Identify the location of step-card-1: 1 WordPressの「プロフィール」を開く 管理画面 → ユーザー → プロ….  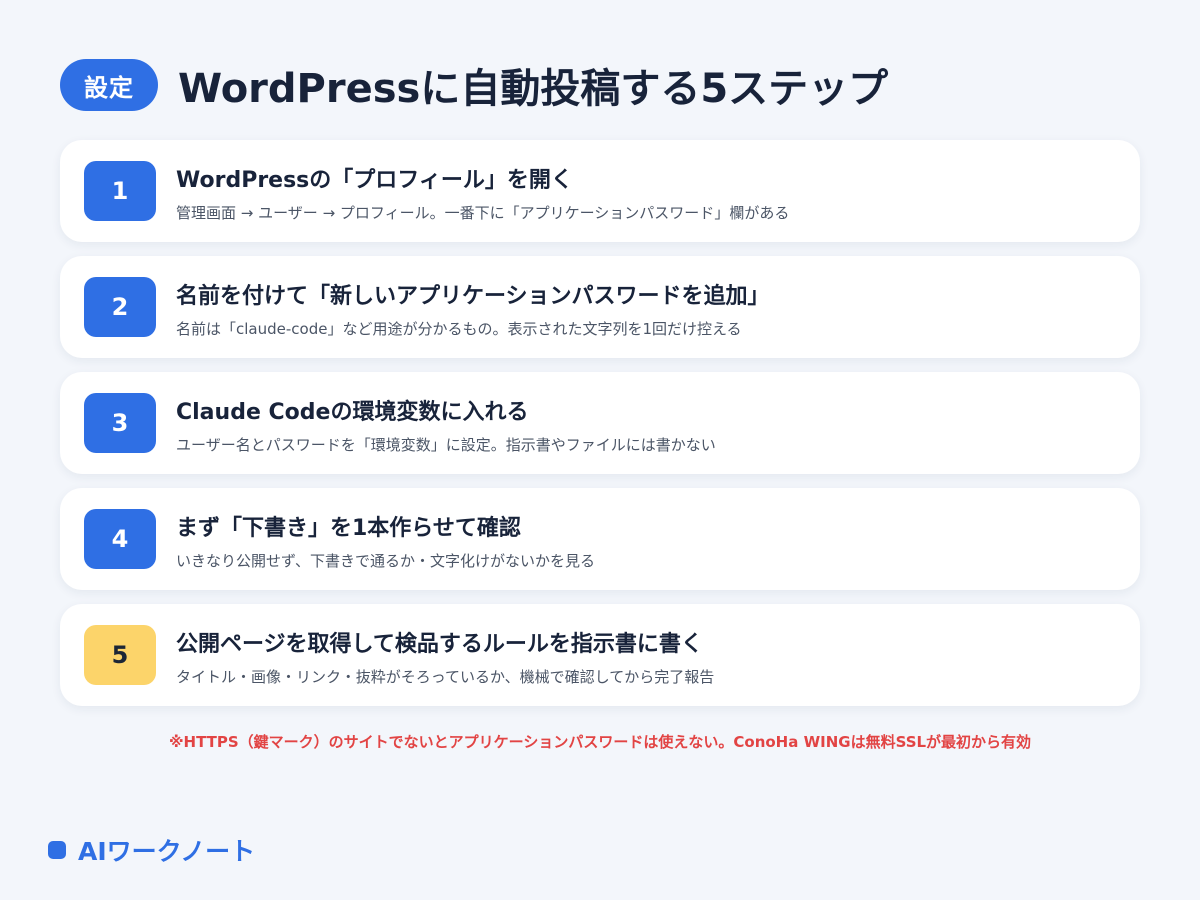
(600, 191).